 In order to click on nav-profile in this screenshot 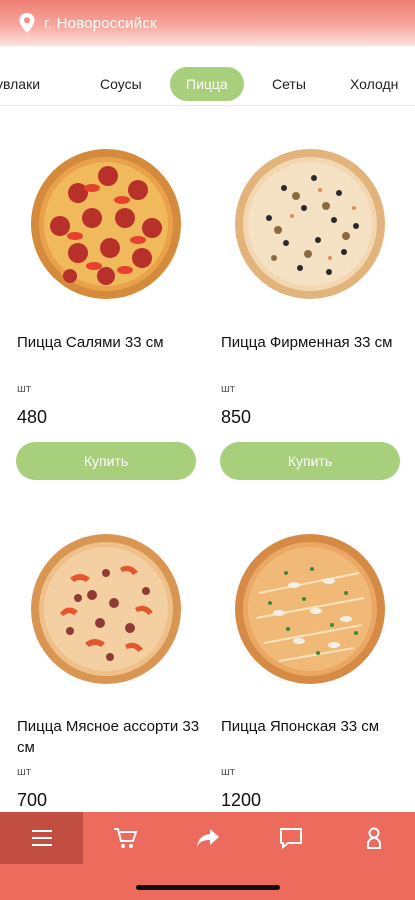, I will do `click(373, 838)`.